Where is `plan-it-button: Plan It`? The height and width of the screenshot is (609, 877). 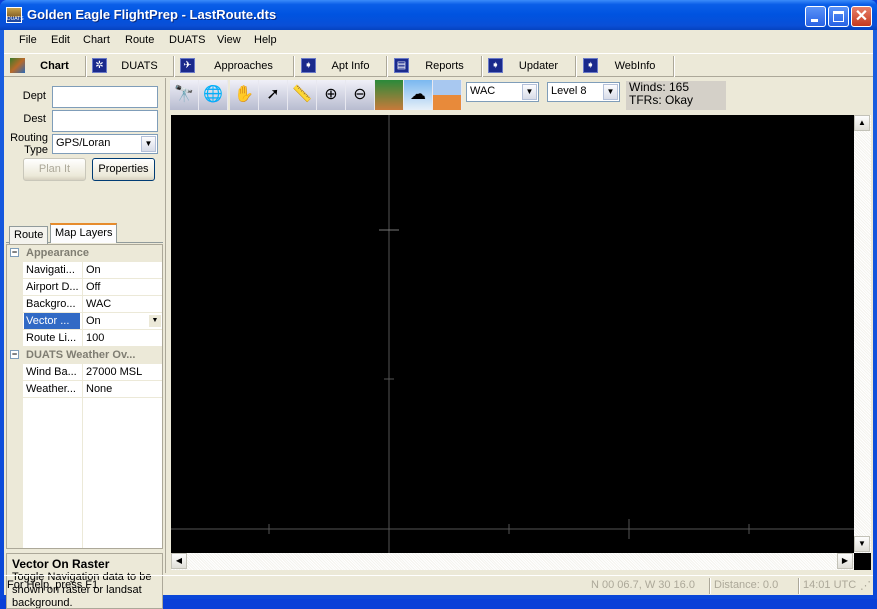
plan-it-button: Plan It is located at coordinates (54, 169).